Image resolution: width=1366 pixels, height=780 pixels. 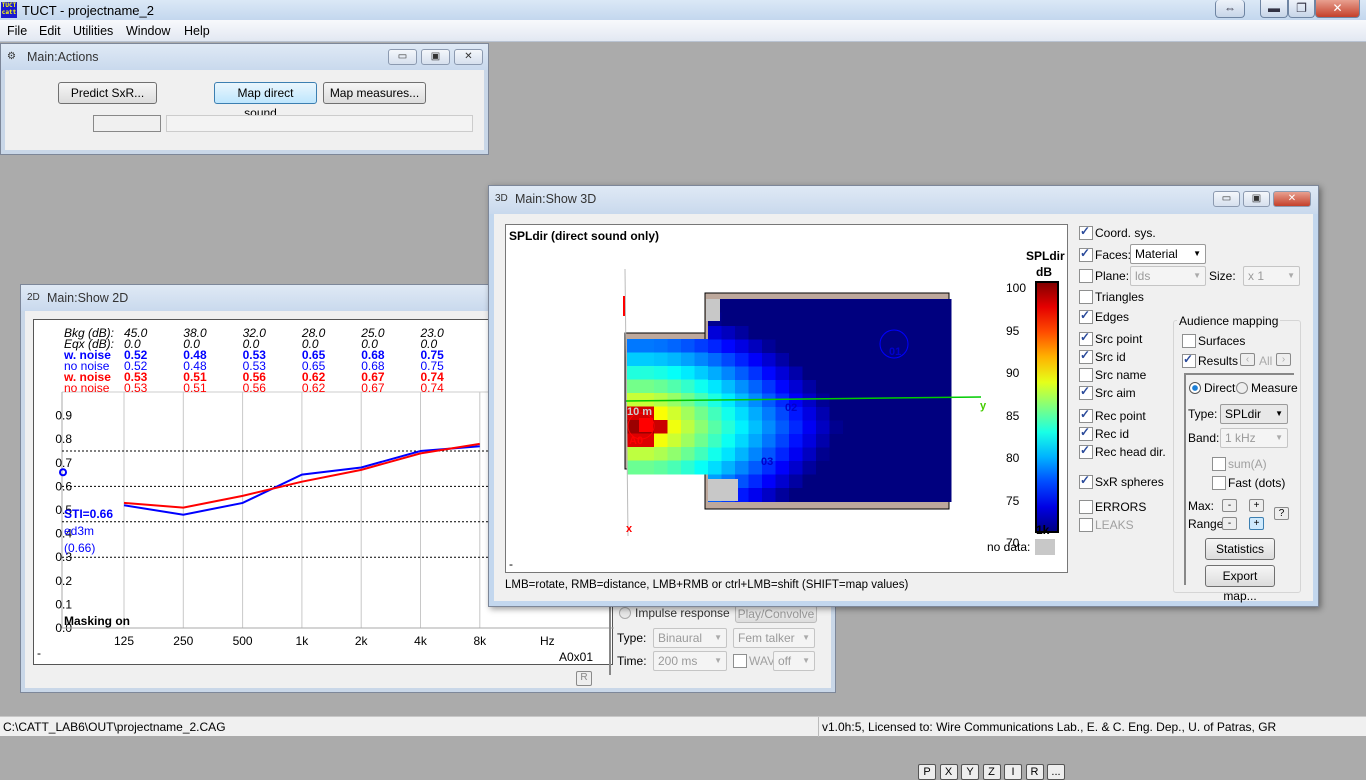 I want to click on show3d-window-icon: 3D, so click(x=501, y=198).